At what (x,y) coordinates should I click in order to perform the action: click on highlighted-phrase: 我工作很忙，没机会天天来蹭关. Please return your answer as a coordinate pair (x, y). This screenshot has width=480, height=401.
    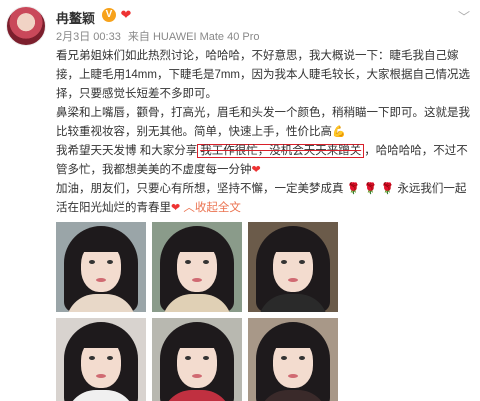
    Looking at the image, I should click on (281, 151).